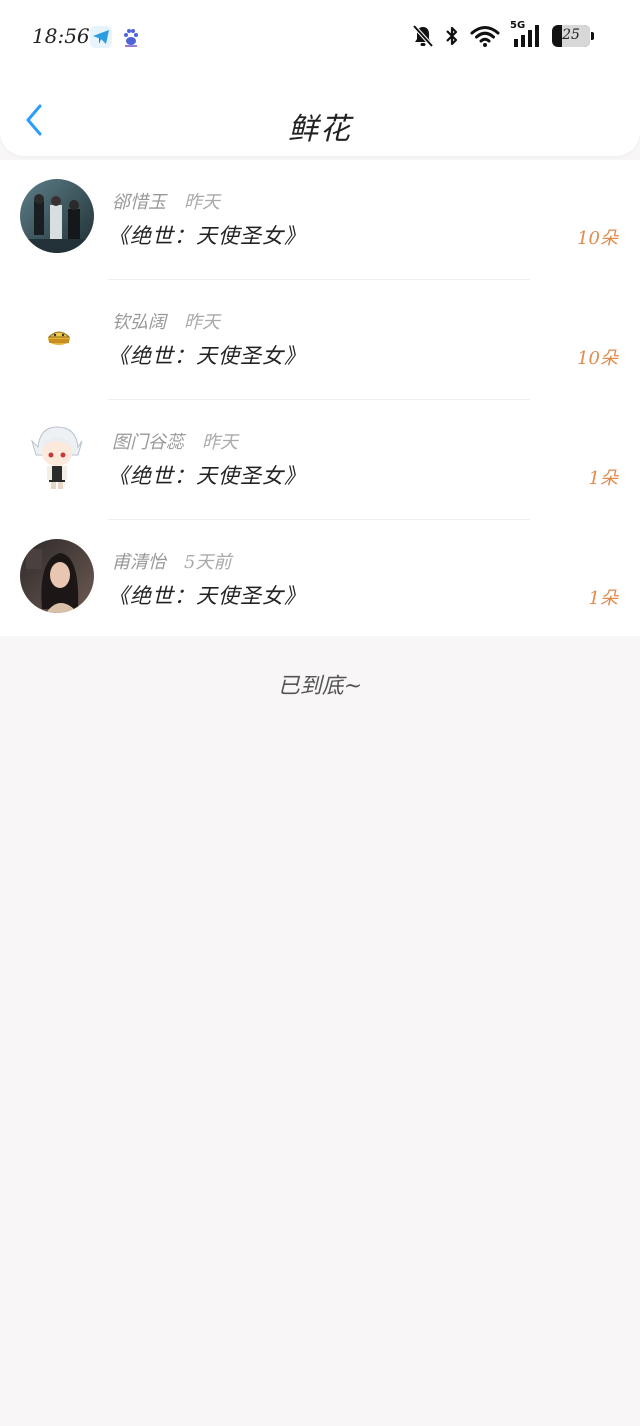  Describe the element at coordinates (526, 34) in the screenshot. I see `signal-icon: 5G` at that location.